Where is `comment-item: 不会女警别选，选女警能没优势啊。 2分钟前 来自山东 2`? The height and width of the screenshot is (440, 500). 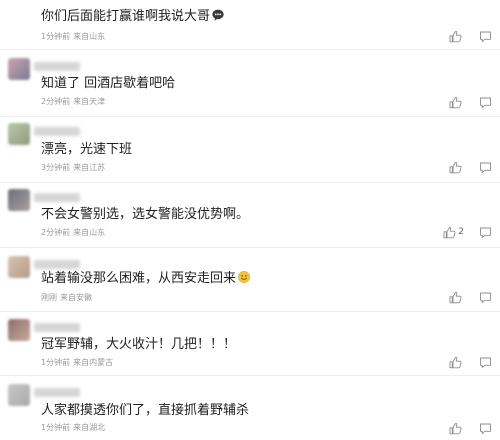 comment-item: 不会女警别选，选女警能没优势啊。 2分钟前 来自山东 2 is located at coordinates (250, 215).